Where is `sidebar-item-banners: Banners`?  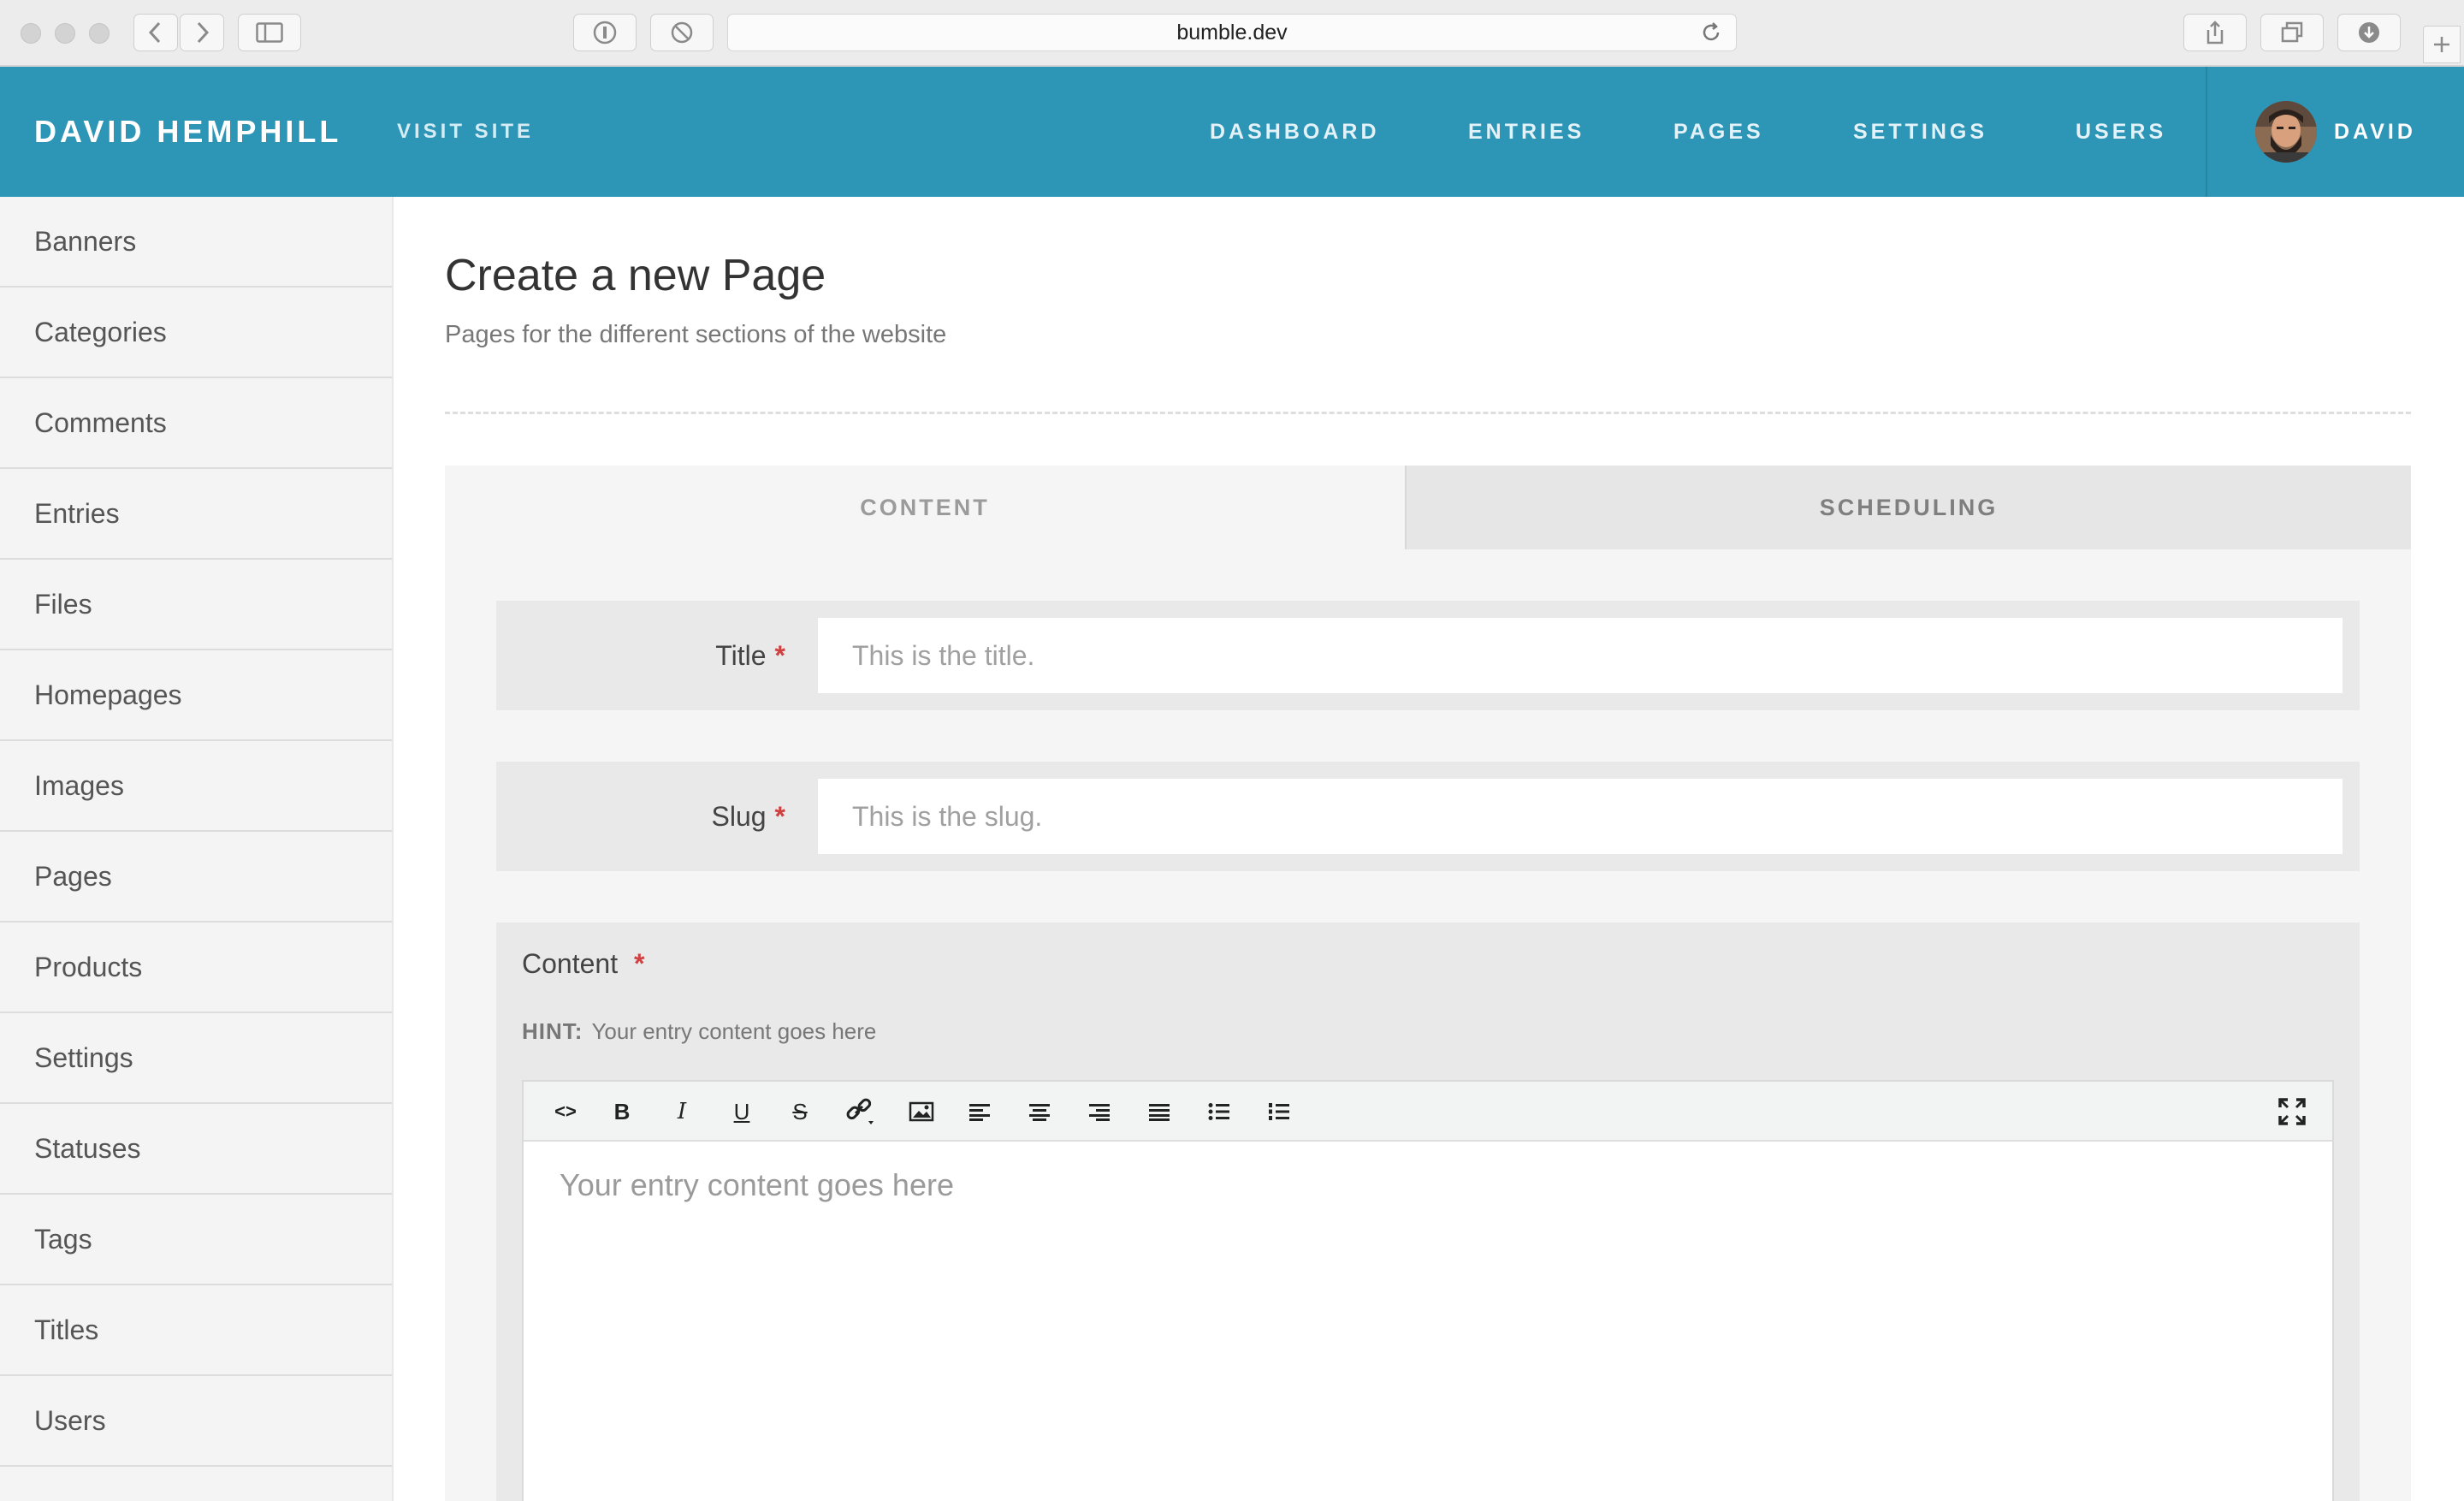 sidebar-item-banners: Banners is located at coordinates (196, 243).